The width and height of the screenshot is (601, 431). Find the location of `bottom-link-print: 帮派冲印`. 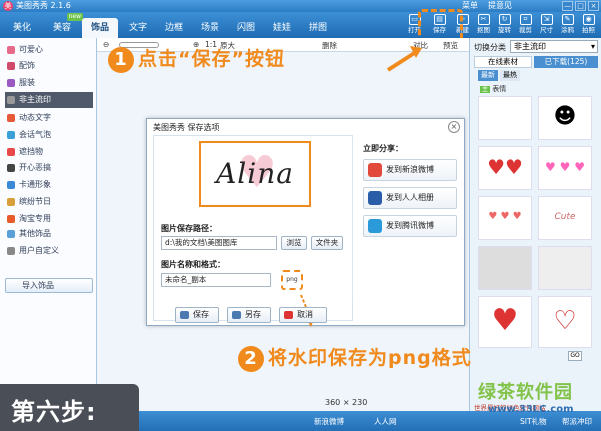

bottom-link-print: 帮派冲印 is located at coordinates (577, 421).